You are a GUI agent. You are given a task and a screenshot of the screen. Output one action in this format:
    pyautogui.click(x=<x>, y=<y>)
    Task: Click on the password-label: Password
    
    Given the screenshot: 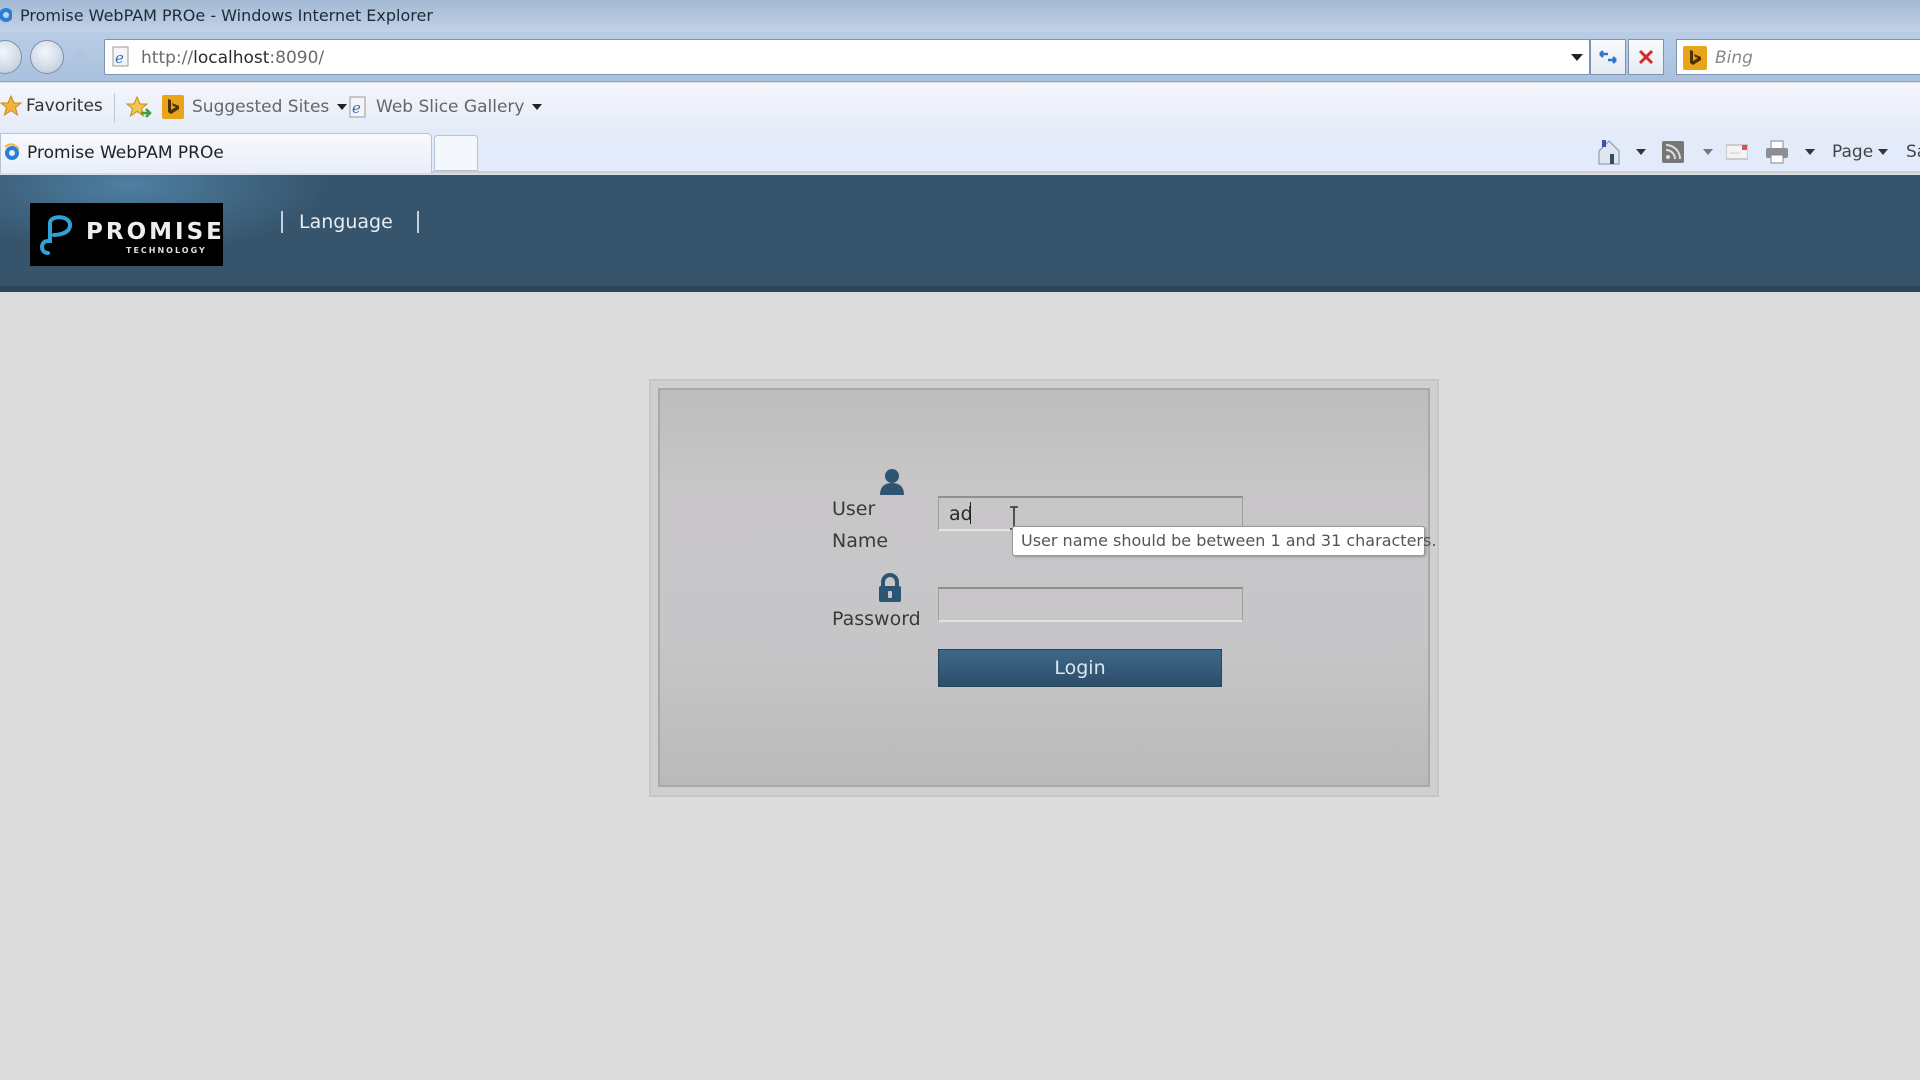 What is the action you would take?
    pyautogui.click(x=876, y=619)
    